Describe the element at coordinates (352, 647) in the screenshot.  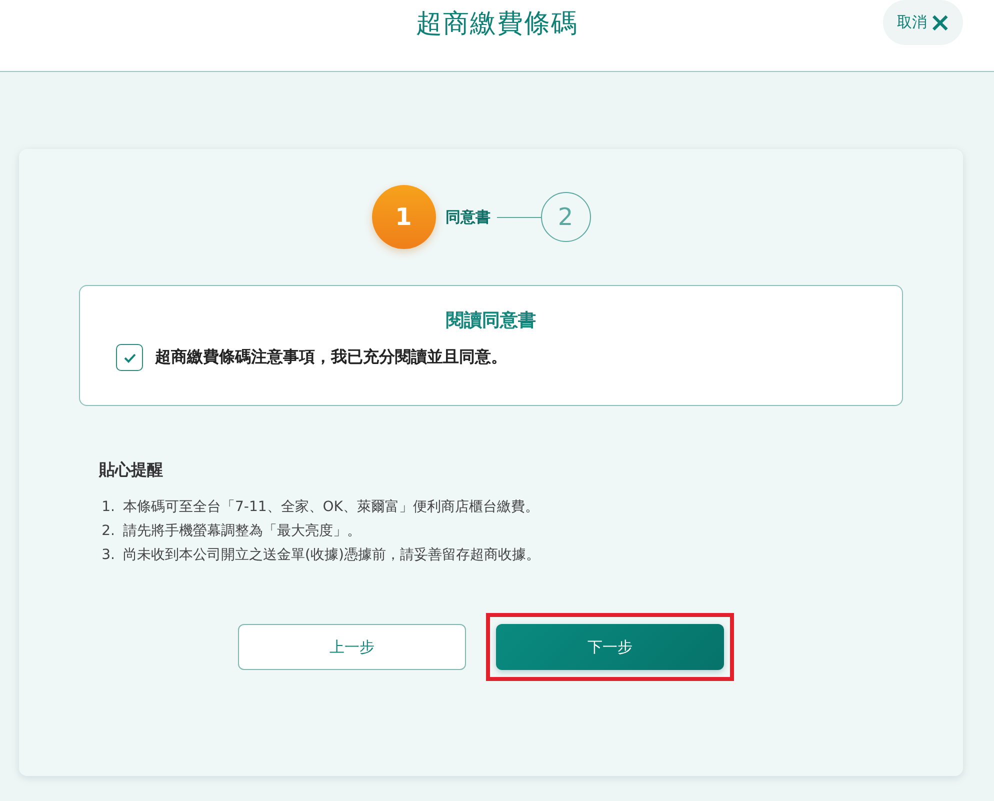
I see `step-button: 上一步` at that location.